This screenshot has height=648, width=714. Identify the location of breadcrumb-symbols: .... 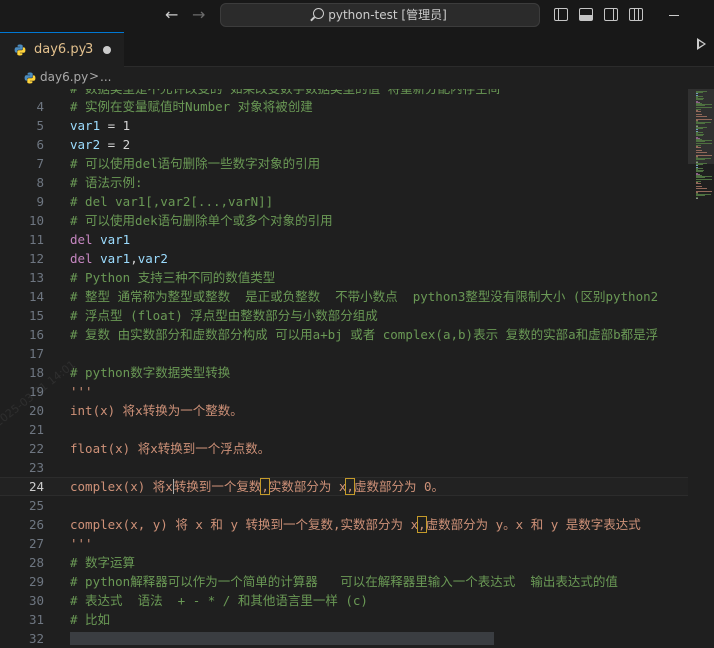
(105, 77).